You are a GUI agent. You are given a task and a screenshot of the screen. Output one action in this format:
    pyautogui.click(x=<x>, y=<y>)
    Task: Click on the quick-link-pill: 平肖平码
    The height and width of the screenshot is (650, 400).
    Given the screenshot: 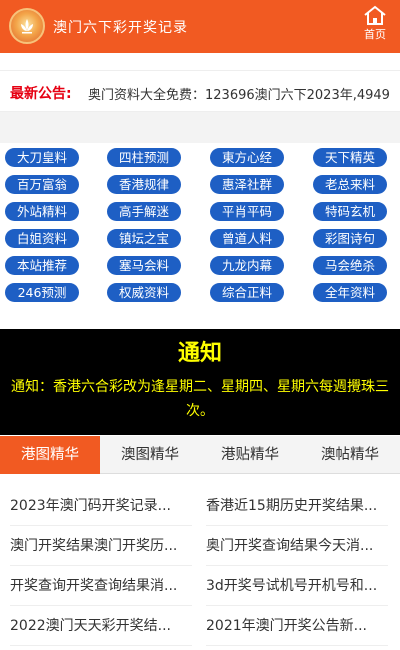 What is the action you would take?
    pyautogui.click(x=247, y=211)
    